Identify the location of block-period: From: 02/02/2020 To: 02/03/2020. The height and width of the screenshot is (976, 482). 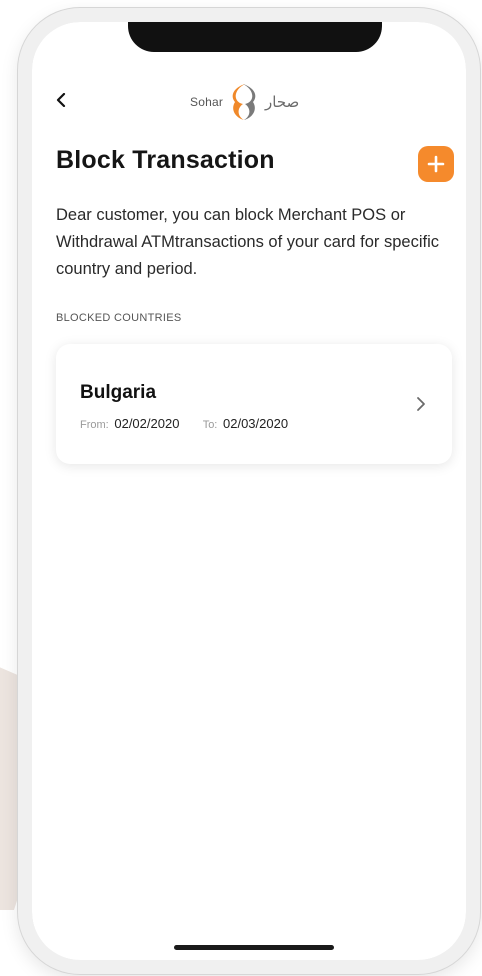
(184, 423).